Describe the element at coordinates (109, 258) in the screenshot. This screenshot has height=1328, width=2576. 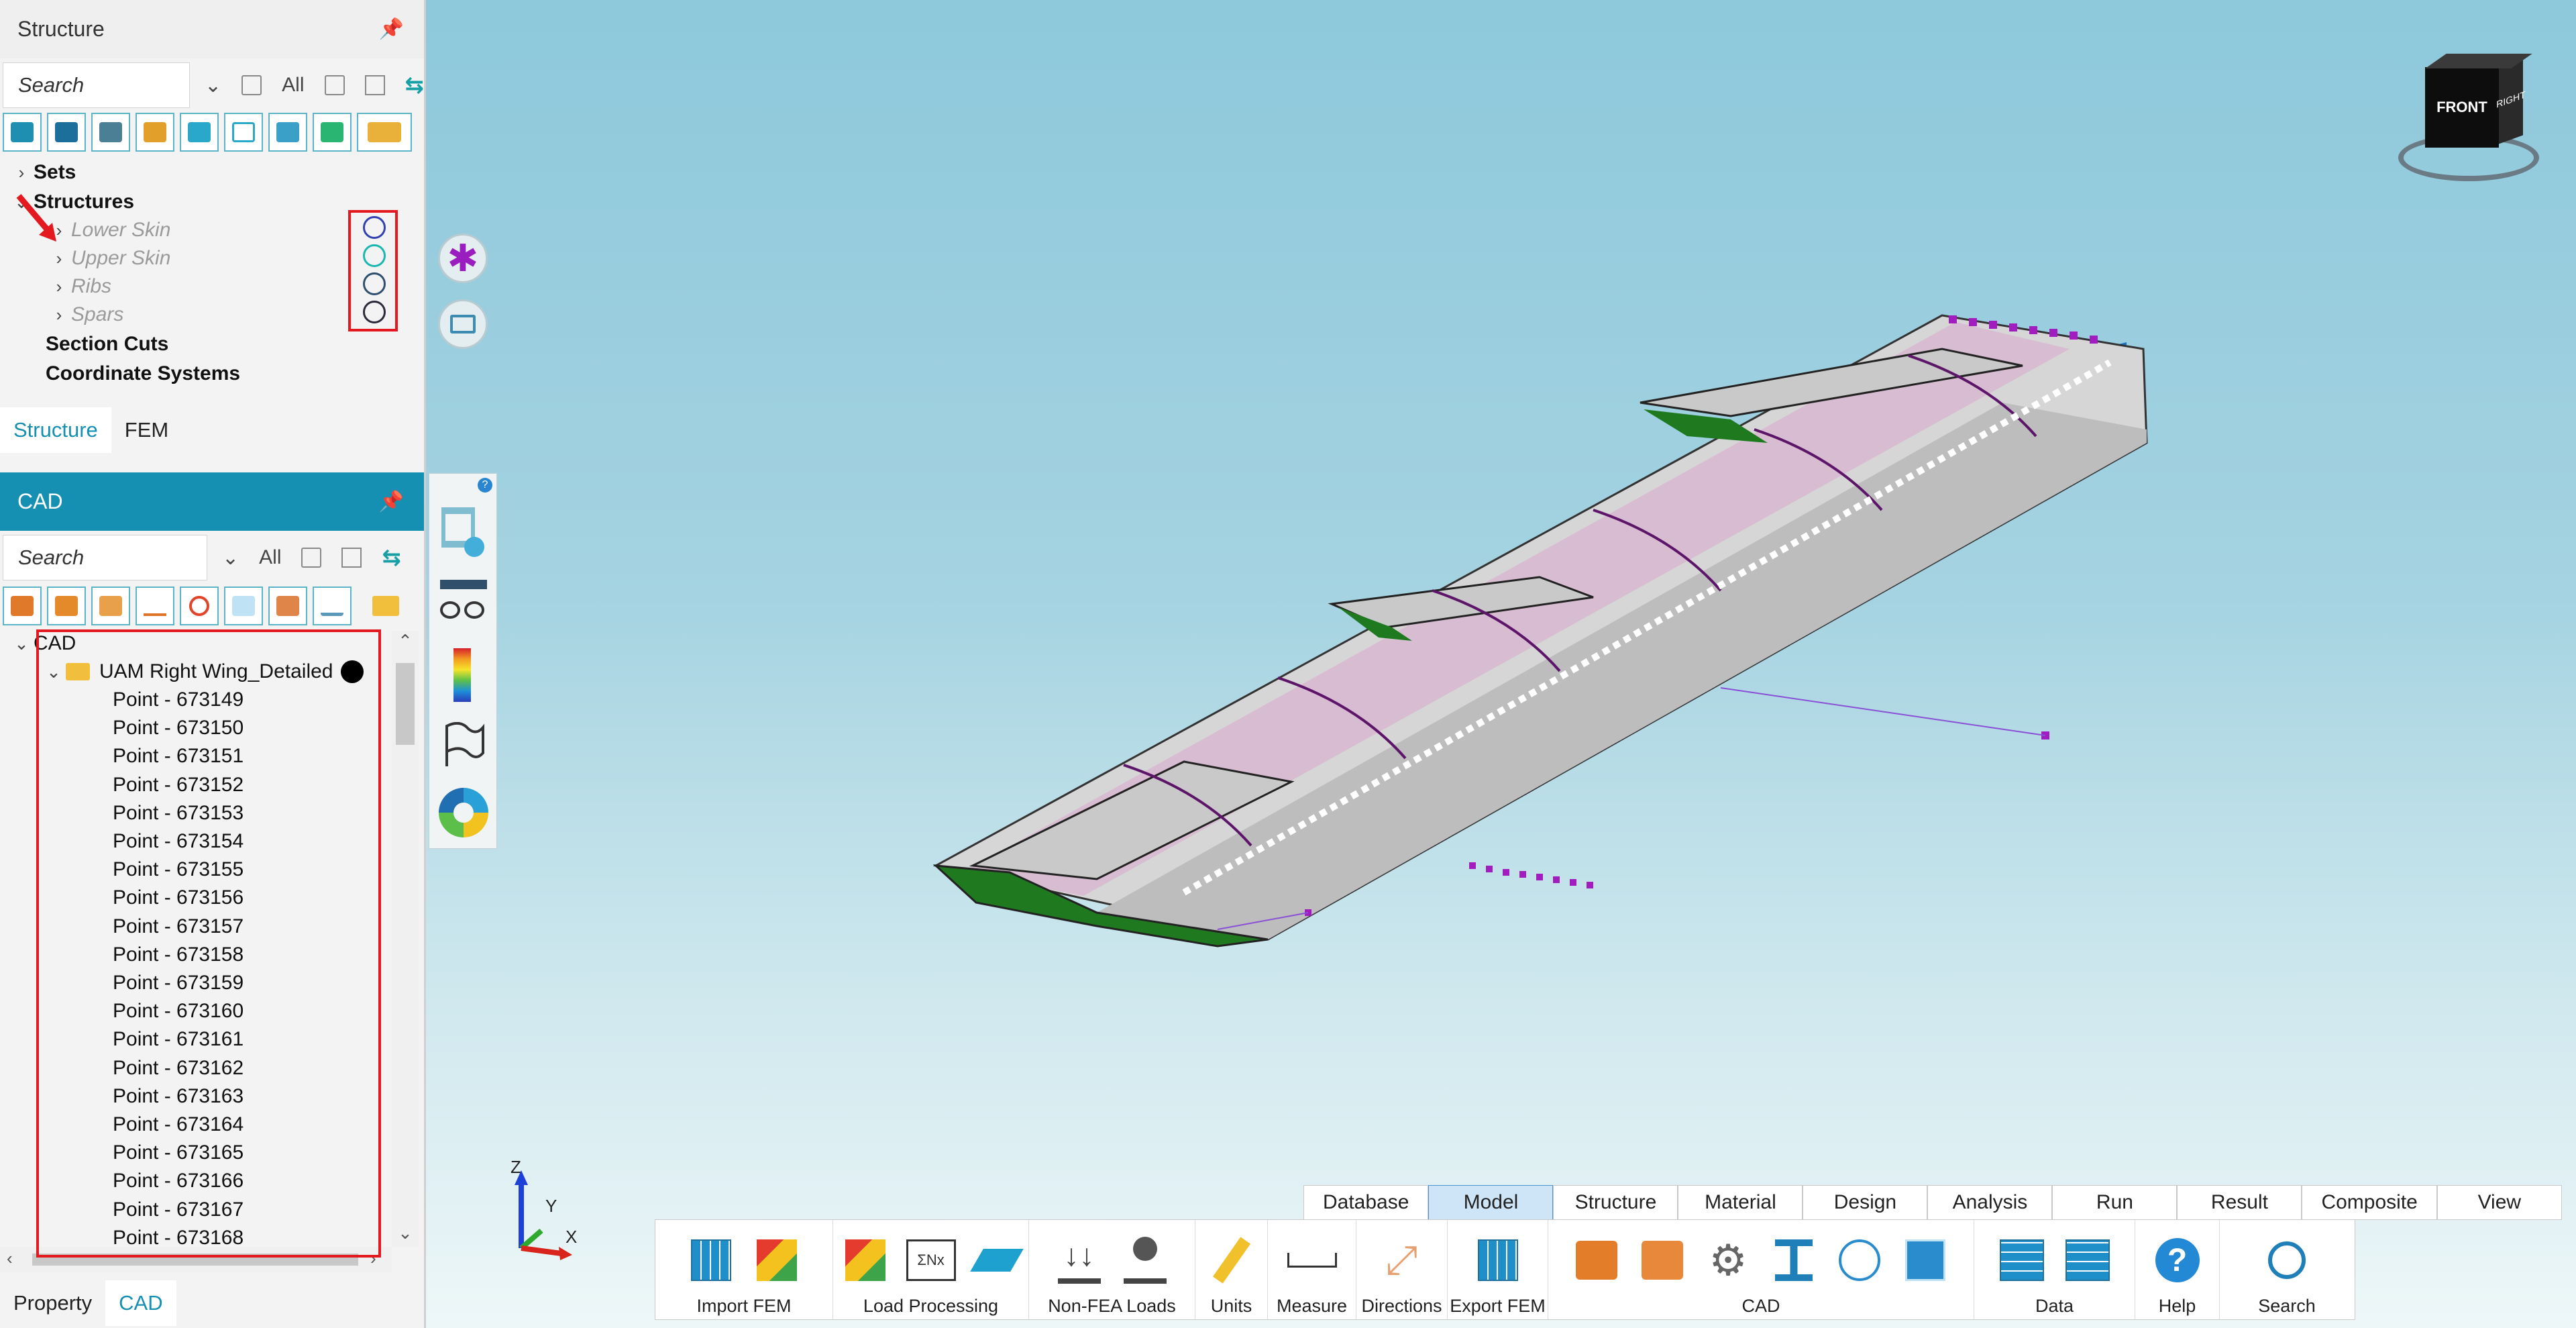
I see `tree-node-upper-skin: › Upper Skin` at that location.